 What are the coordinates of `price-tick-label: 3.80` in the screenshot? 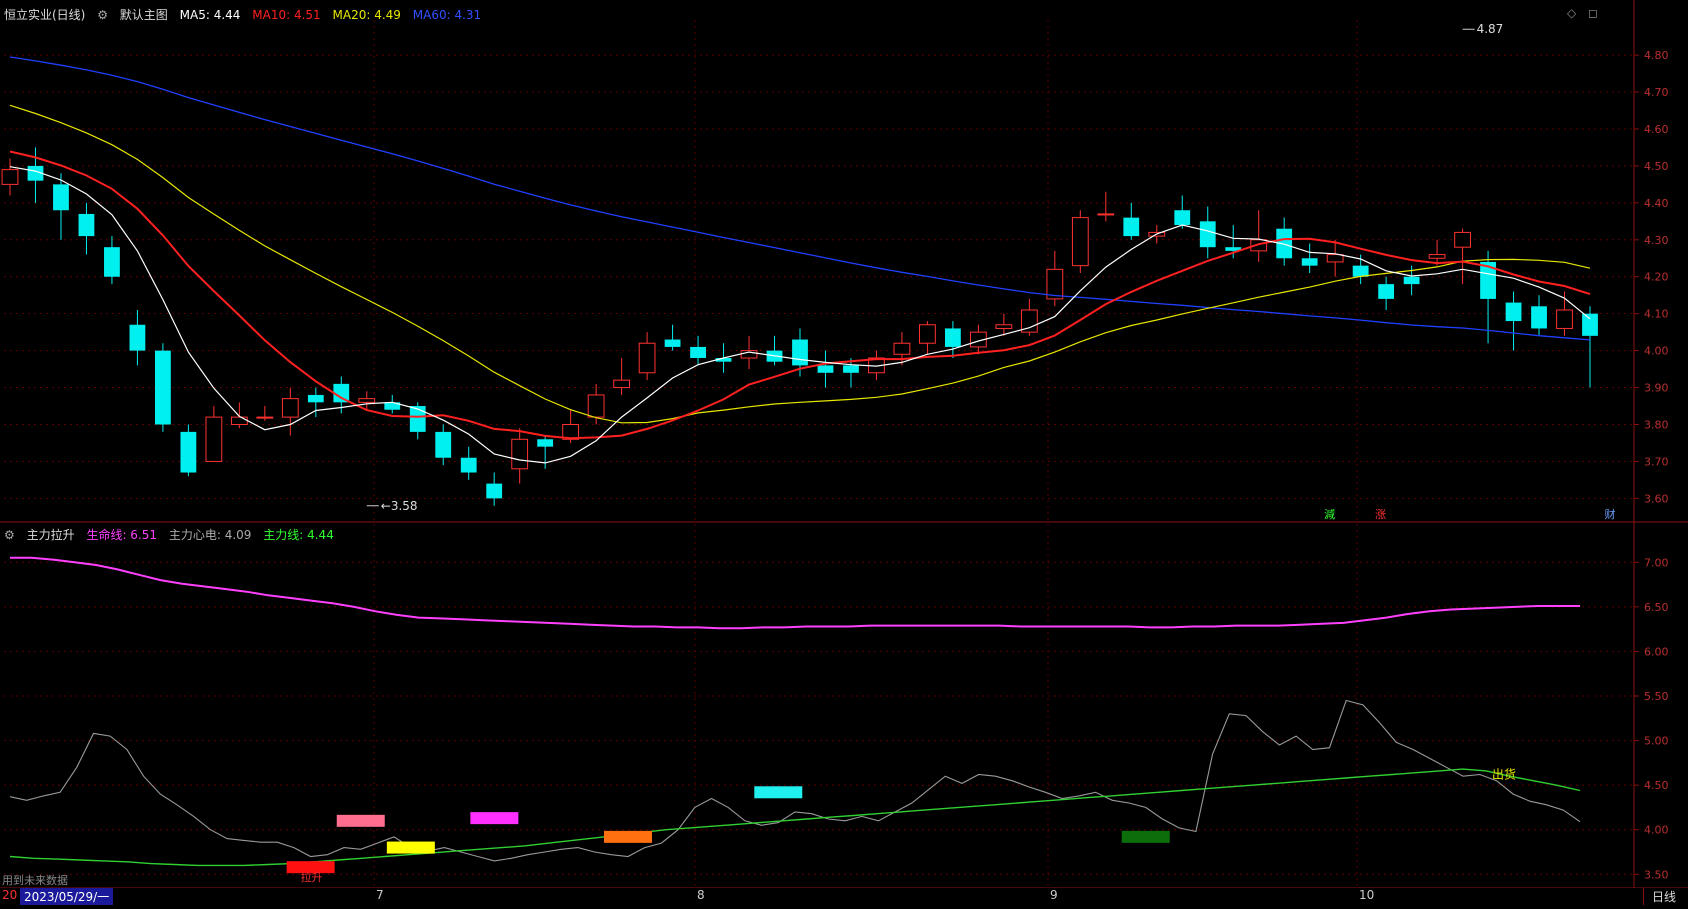 It's located at (1656, 424).